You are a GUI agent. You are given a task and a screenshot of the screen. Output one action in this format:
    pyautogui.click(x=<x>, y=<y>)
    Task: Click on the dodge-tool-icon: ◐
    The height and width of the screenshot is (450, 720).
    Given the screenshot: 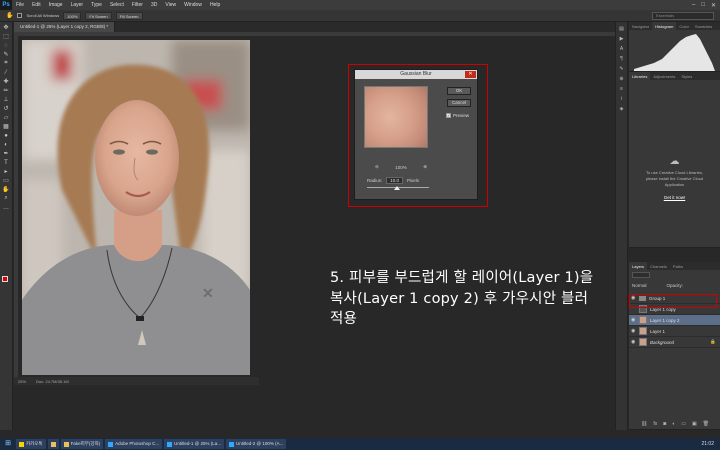 What is the action you would take?
    pyautogui.click(x=6, y=144)
    